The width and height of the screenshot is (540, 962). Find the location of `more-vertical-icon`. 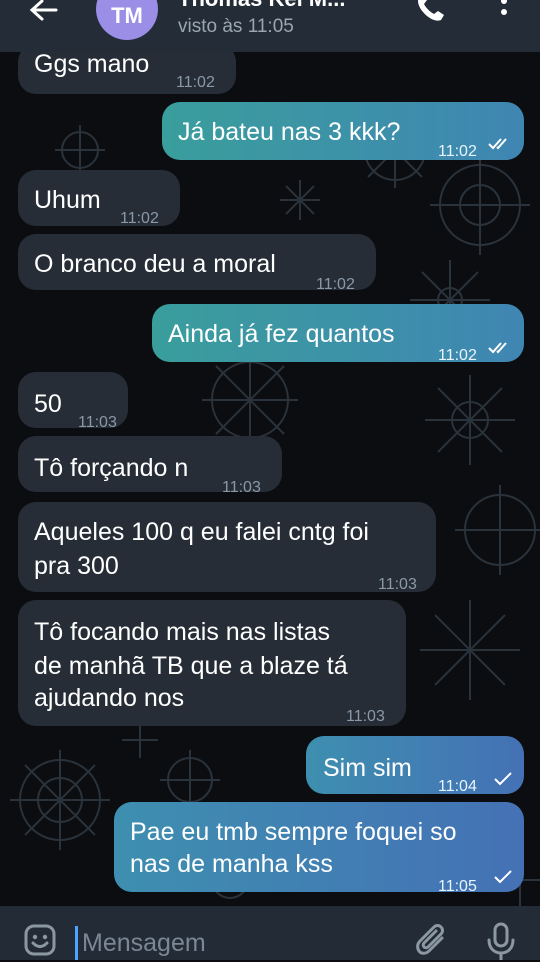

more-vertical-icon is located at coordinates (504, 14).